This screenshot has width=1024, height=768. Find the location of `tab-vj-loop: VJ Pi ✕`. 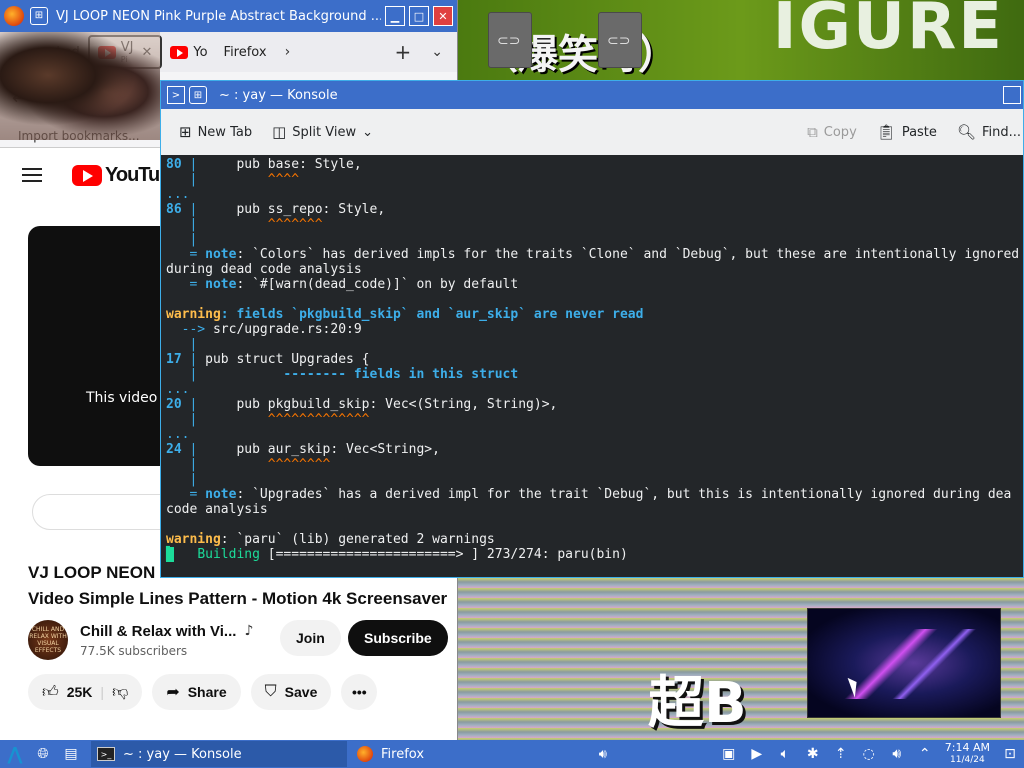

tab-vj-loop: VJ Pi ✕ is located at coordinates (125, 52).